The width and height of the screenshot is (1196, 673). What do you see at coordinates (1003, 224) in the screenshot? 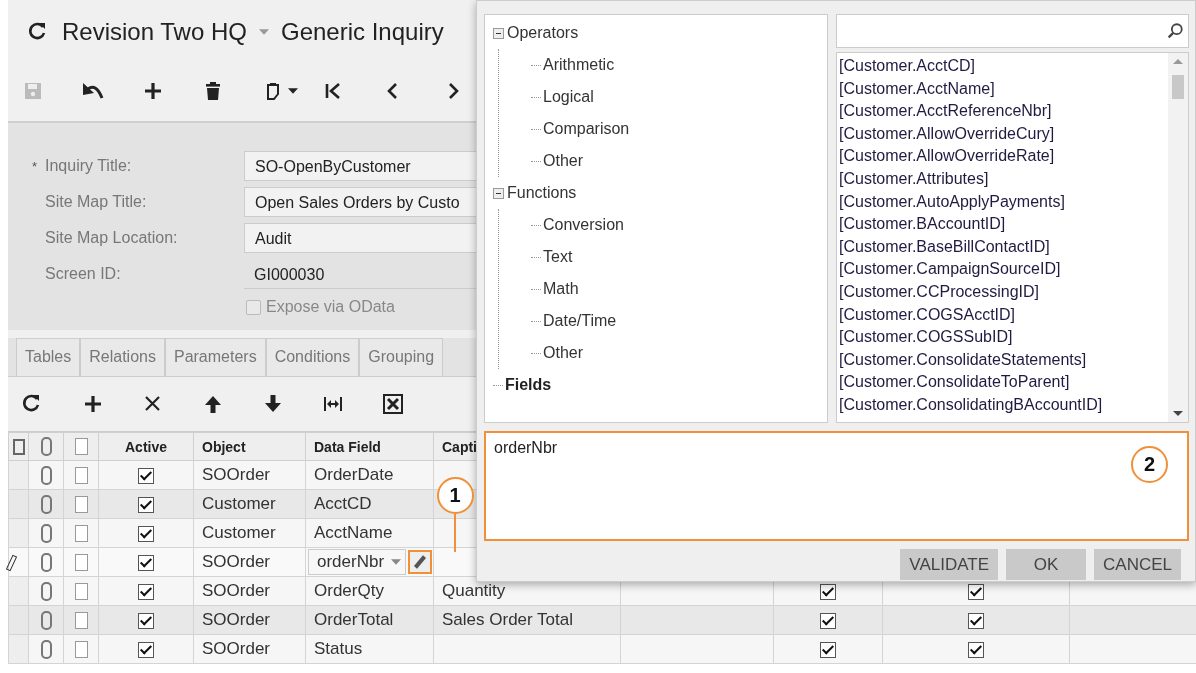
I see `list-item: [Customer.BAccountID]` at bounding box center [1003, 224].